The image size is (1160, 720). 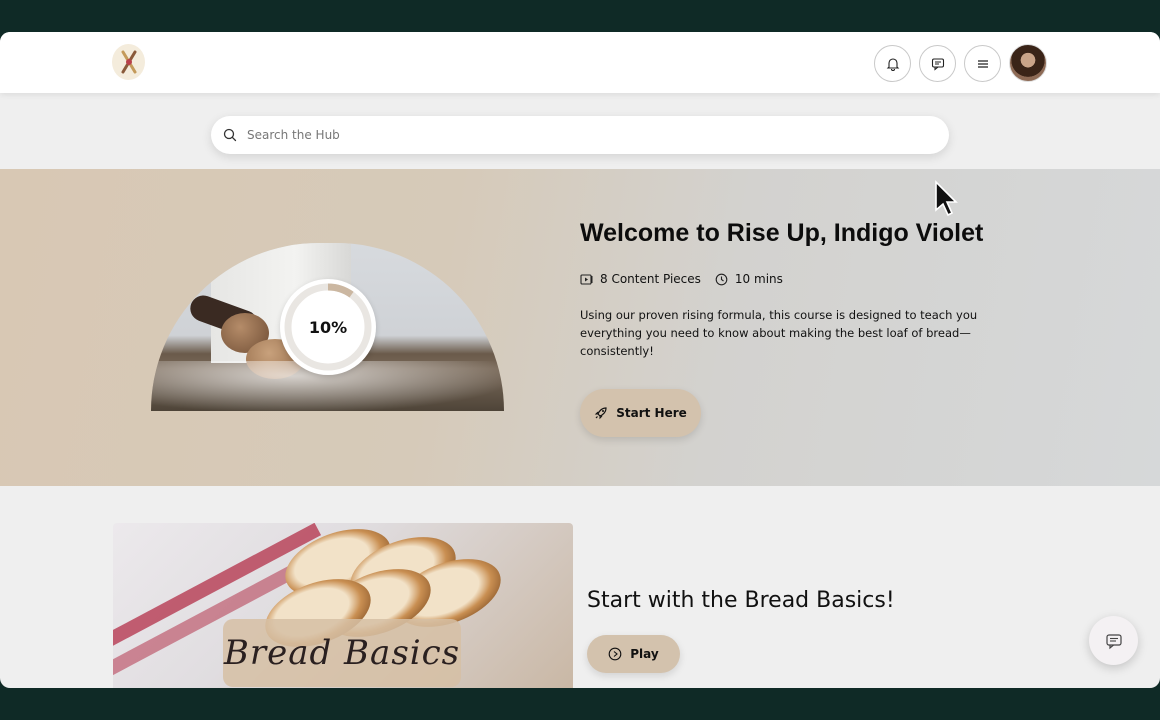 I want to click on search-icon, so click(x=230, y=135).